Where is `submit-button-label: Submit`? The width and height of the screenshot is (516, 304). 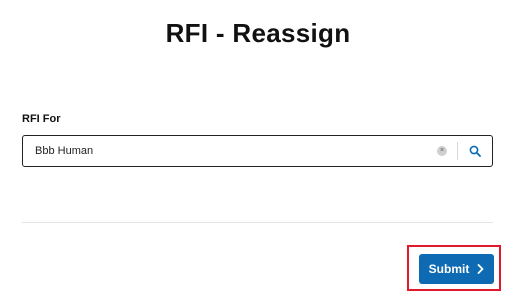 submit-button-label: Submit is located at coordinates (449, 269).